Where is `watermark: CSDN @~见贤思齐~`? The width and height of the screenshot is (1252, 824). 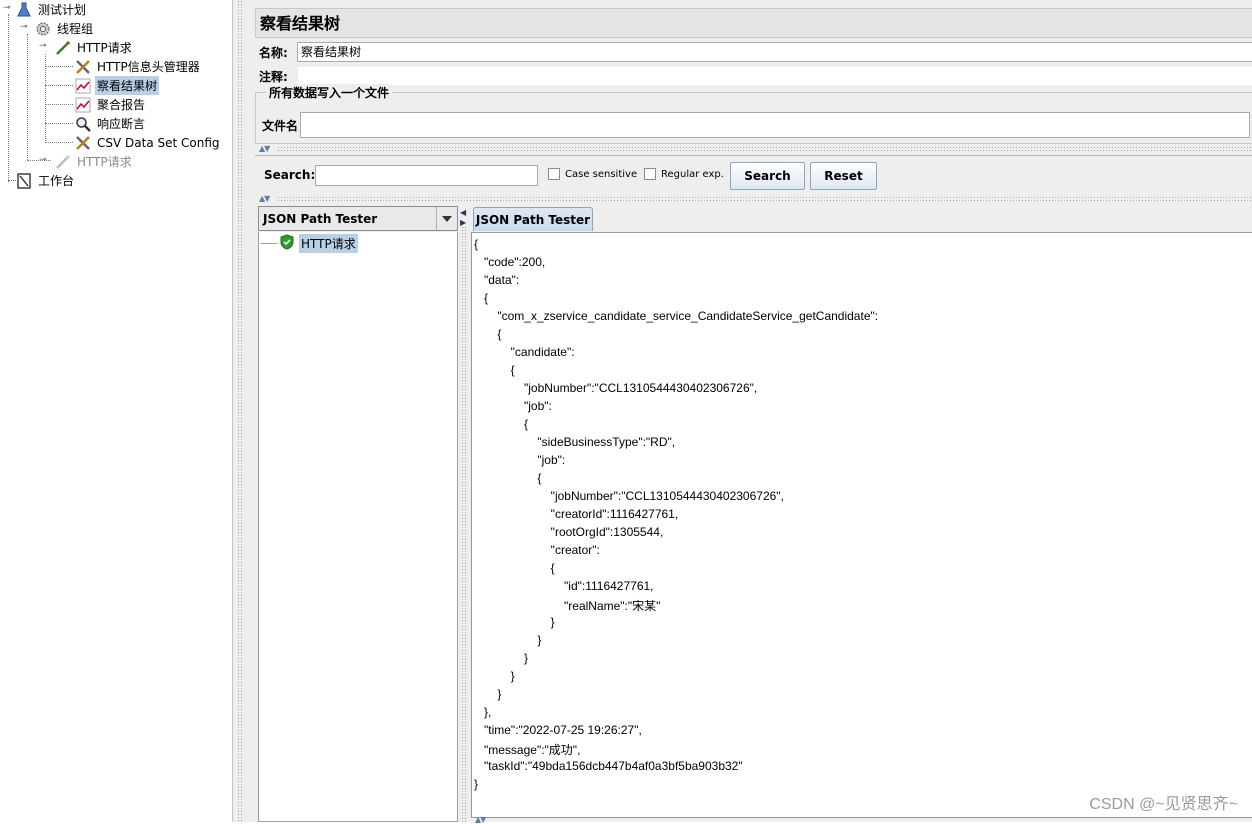
watermark: CSDN @~见贤思齐~ is located at coordinates (1163, 804).